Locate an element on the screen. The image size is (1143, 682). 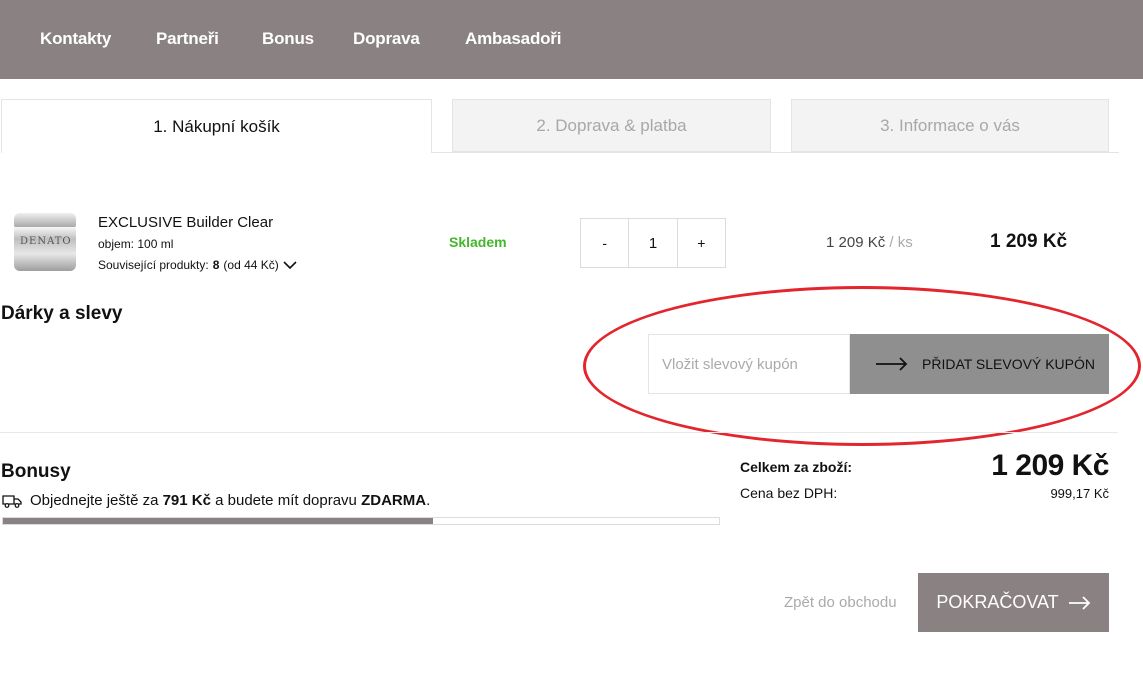
product-image: DENATO is located at coordinates (45, 242).